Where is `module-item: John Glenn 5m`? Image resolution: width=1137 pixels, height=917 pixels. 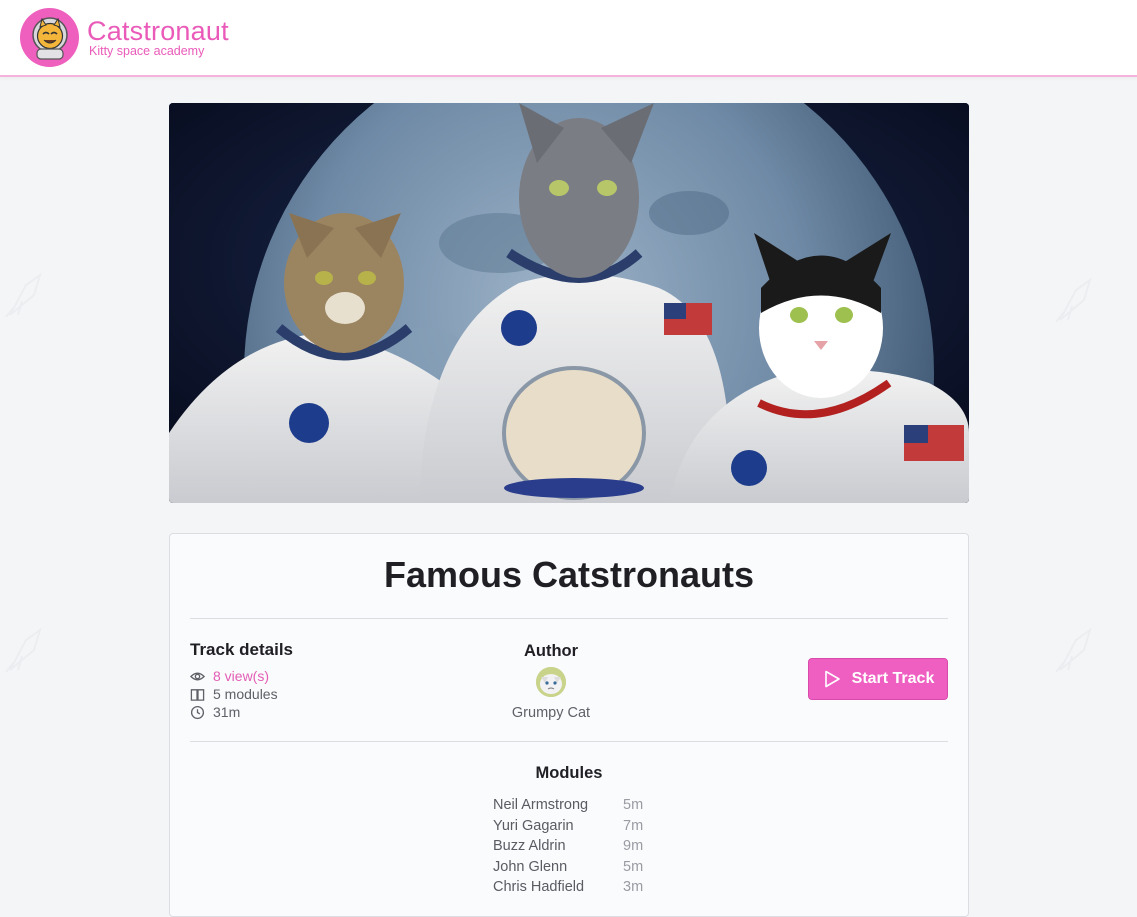 module-item: John Glenn 5m is located at coordinates (568, 867).